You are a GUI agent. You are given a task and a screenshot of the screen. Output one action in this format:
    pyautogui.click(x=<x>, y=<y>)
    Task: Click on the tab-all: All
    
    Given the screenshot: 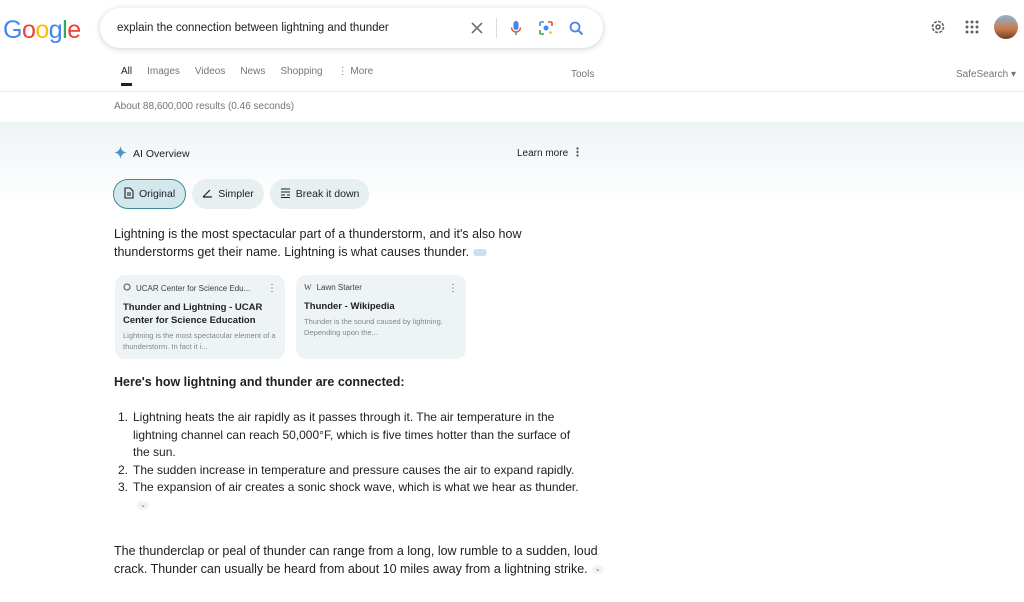 What is the action you would take?
    pyautogui.click(x=127, y=76)
    